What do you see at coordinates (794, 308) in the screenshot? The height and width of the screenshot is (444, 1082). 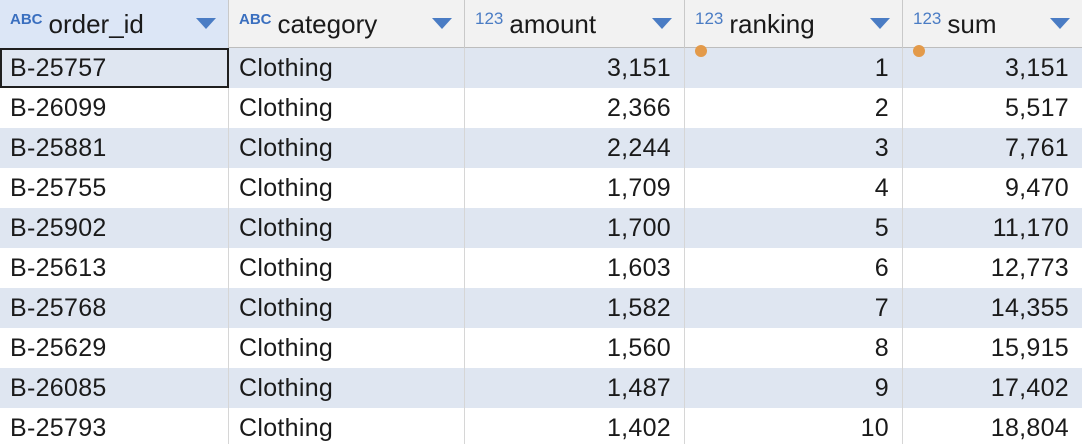 I see `cell-ranking: 7` at bounding box center [794, 308].